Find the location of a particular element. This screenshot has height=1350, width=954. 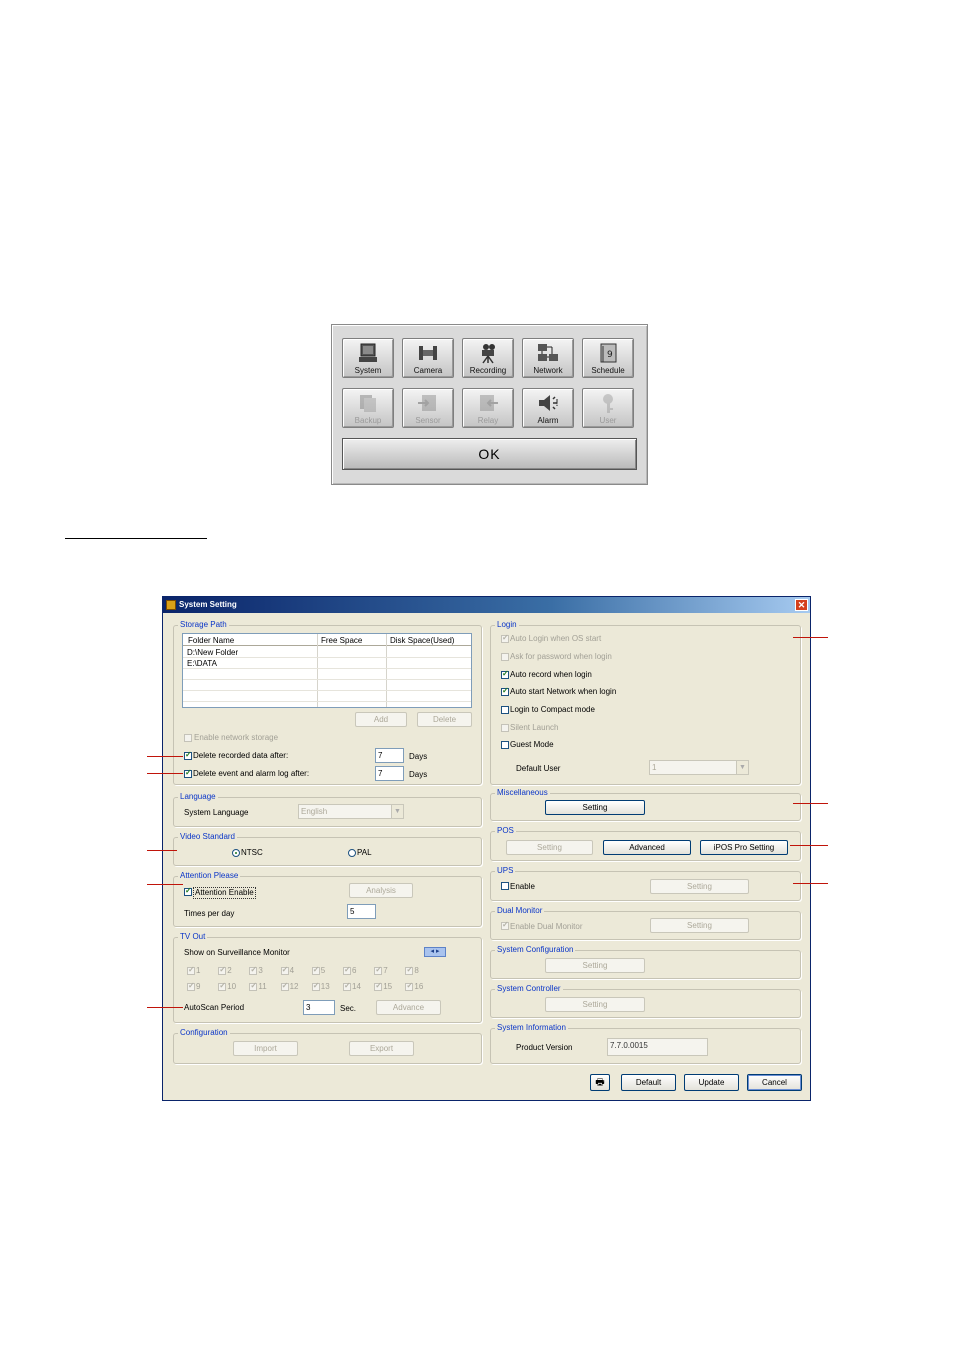

recording-button: Recording is located at coordinates (488, 358).